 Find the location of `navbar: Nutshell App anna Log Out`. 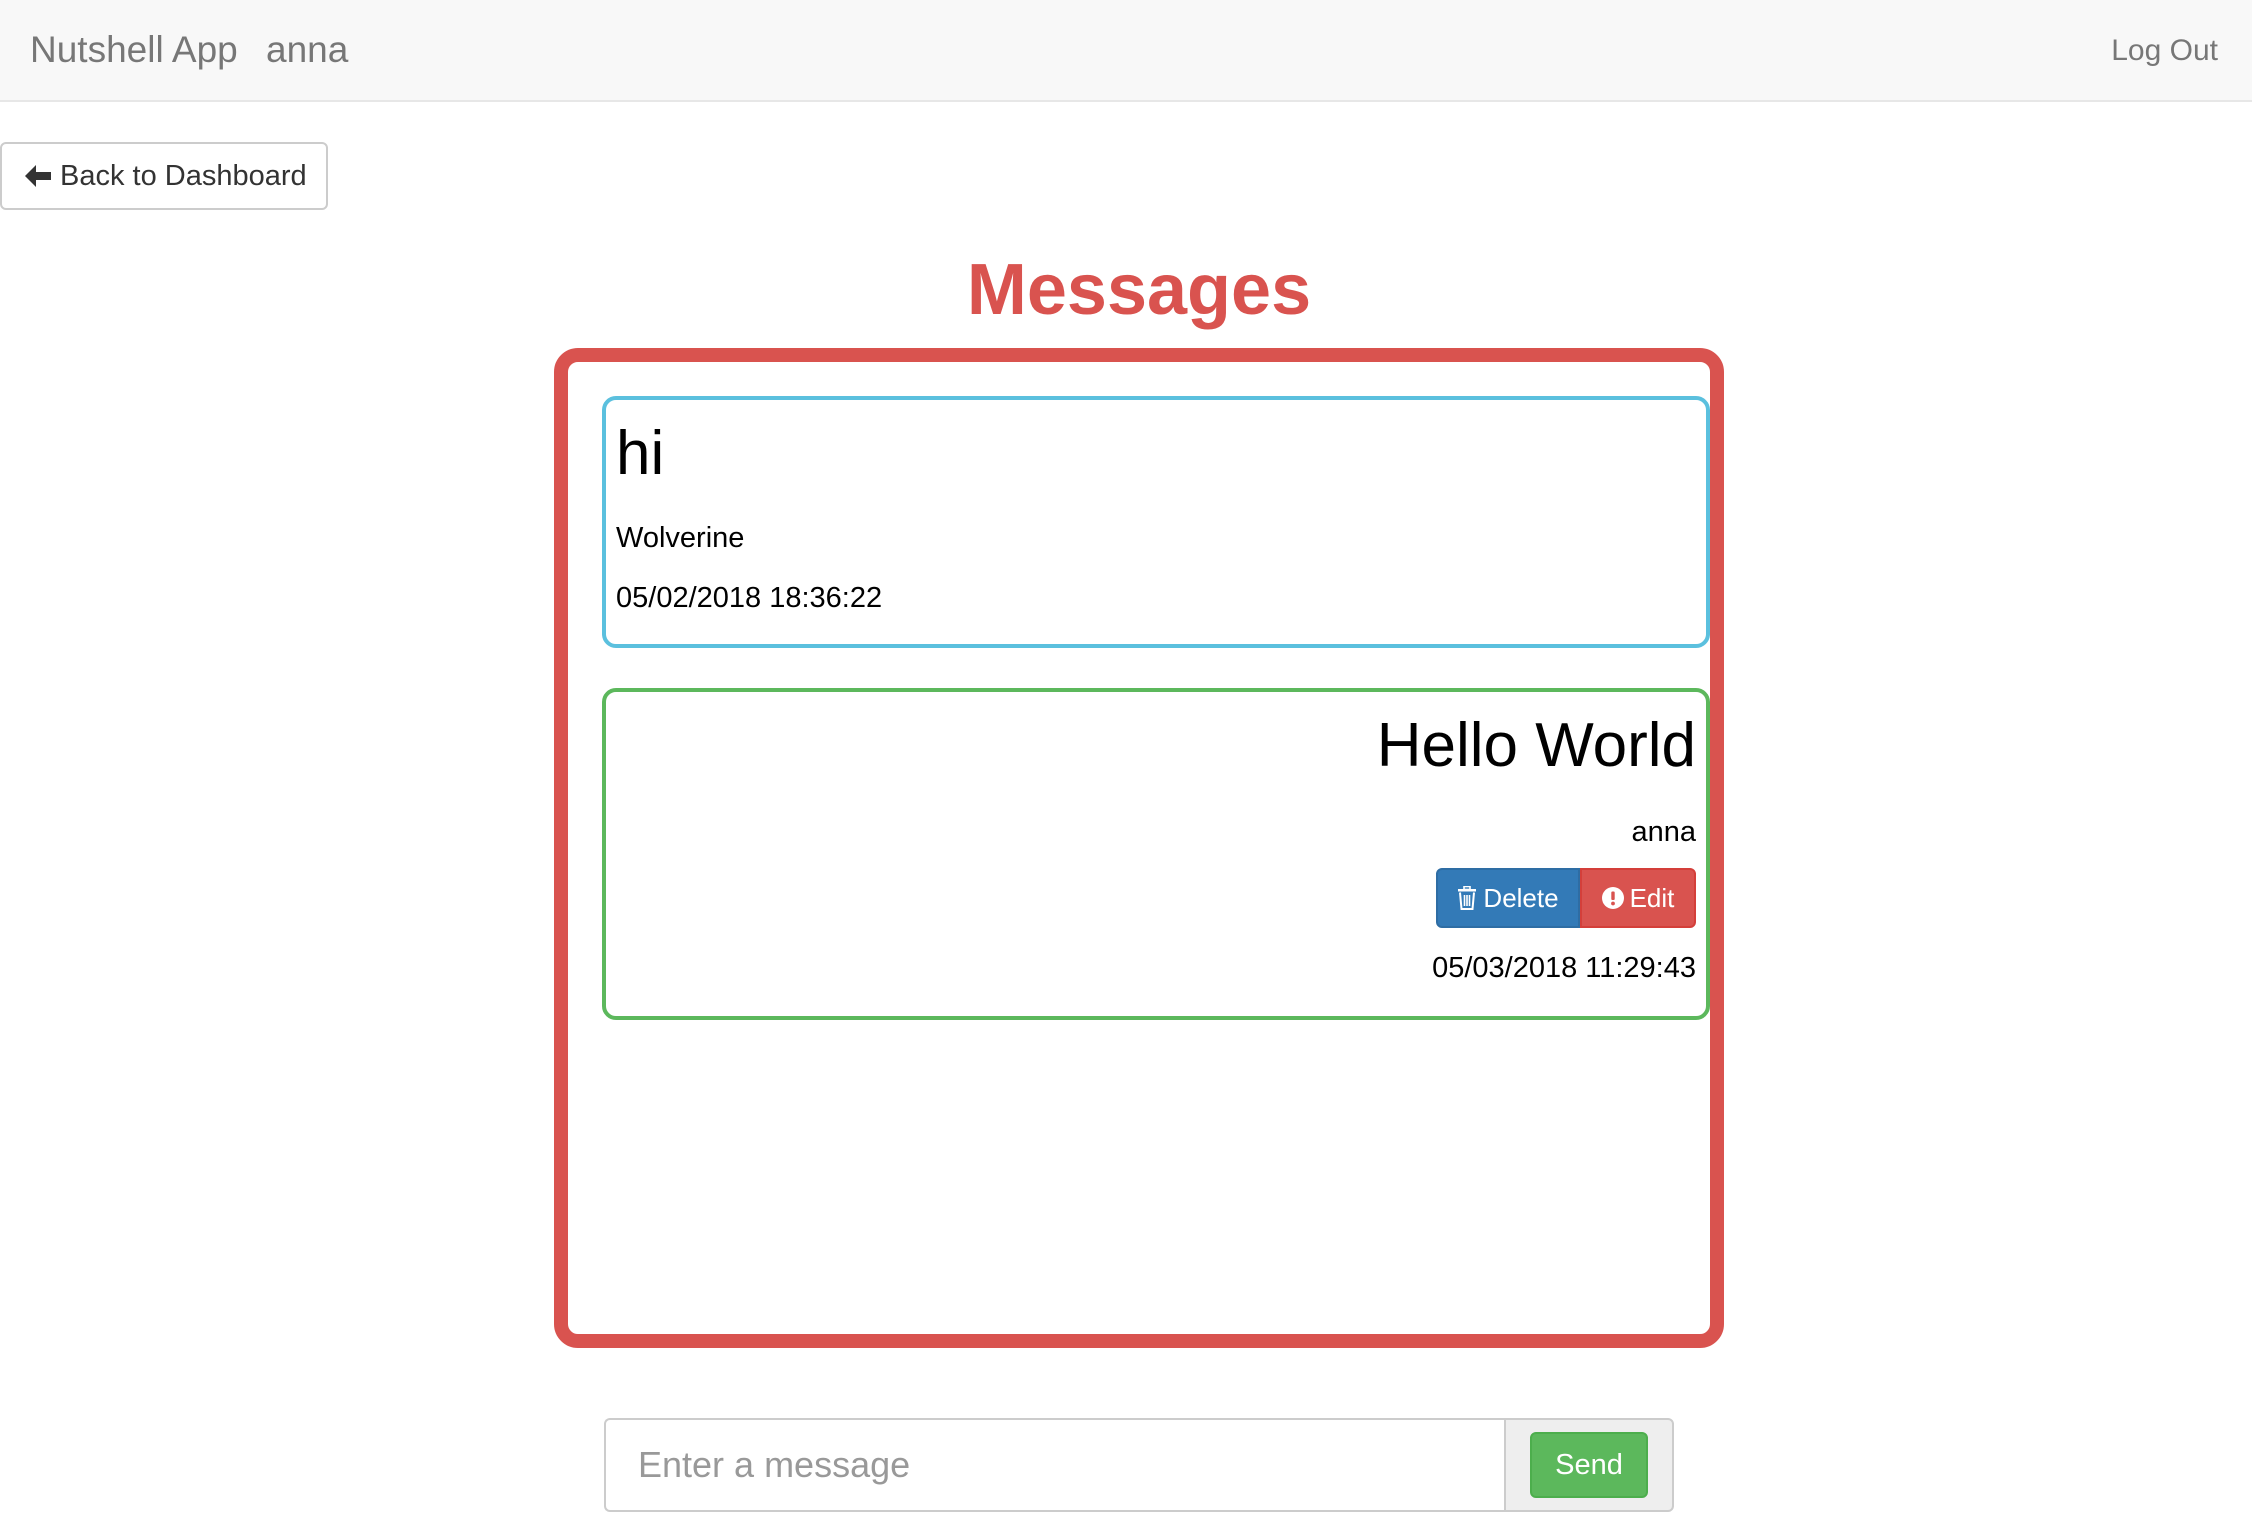

navbar: Nutshell App anna Log Out is located at coordinates (1126, 51).